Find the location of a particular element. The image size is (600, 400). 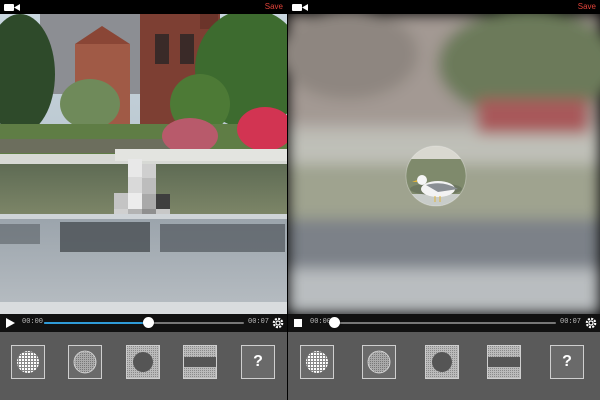

play-button is located at coordinates (10, 323).